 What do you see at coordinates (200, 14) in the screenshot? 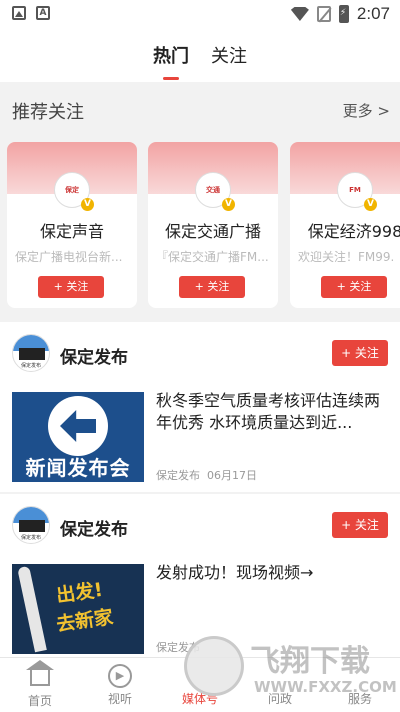
I see `status-bar: A 2:07` at bounding box center [200, 14].